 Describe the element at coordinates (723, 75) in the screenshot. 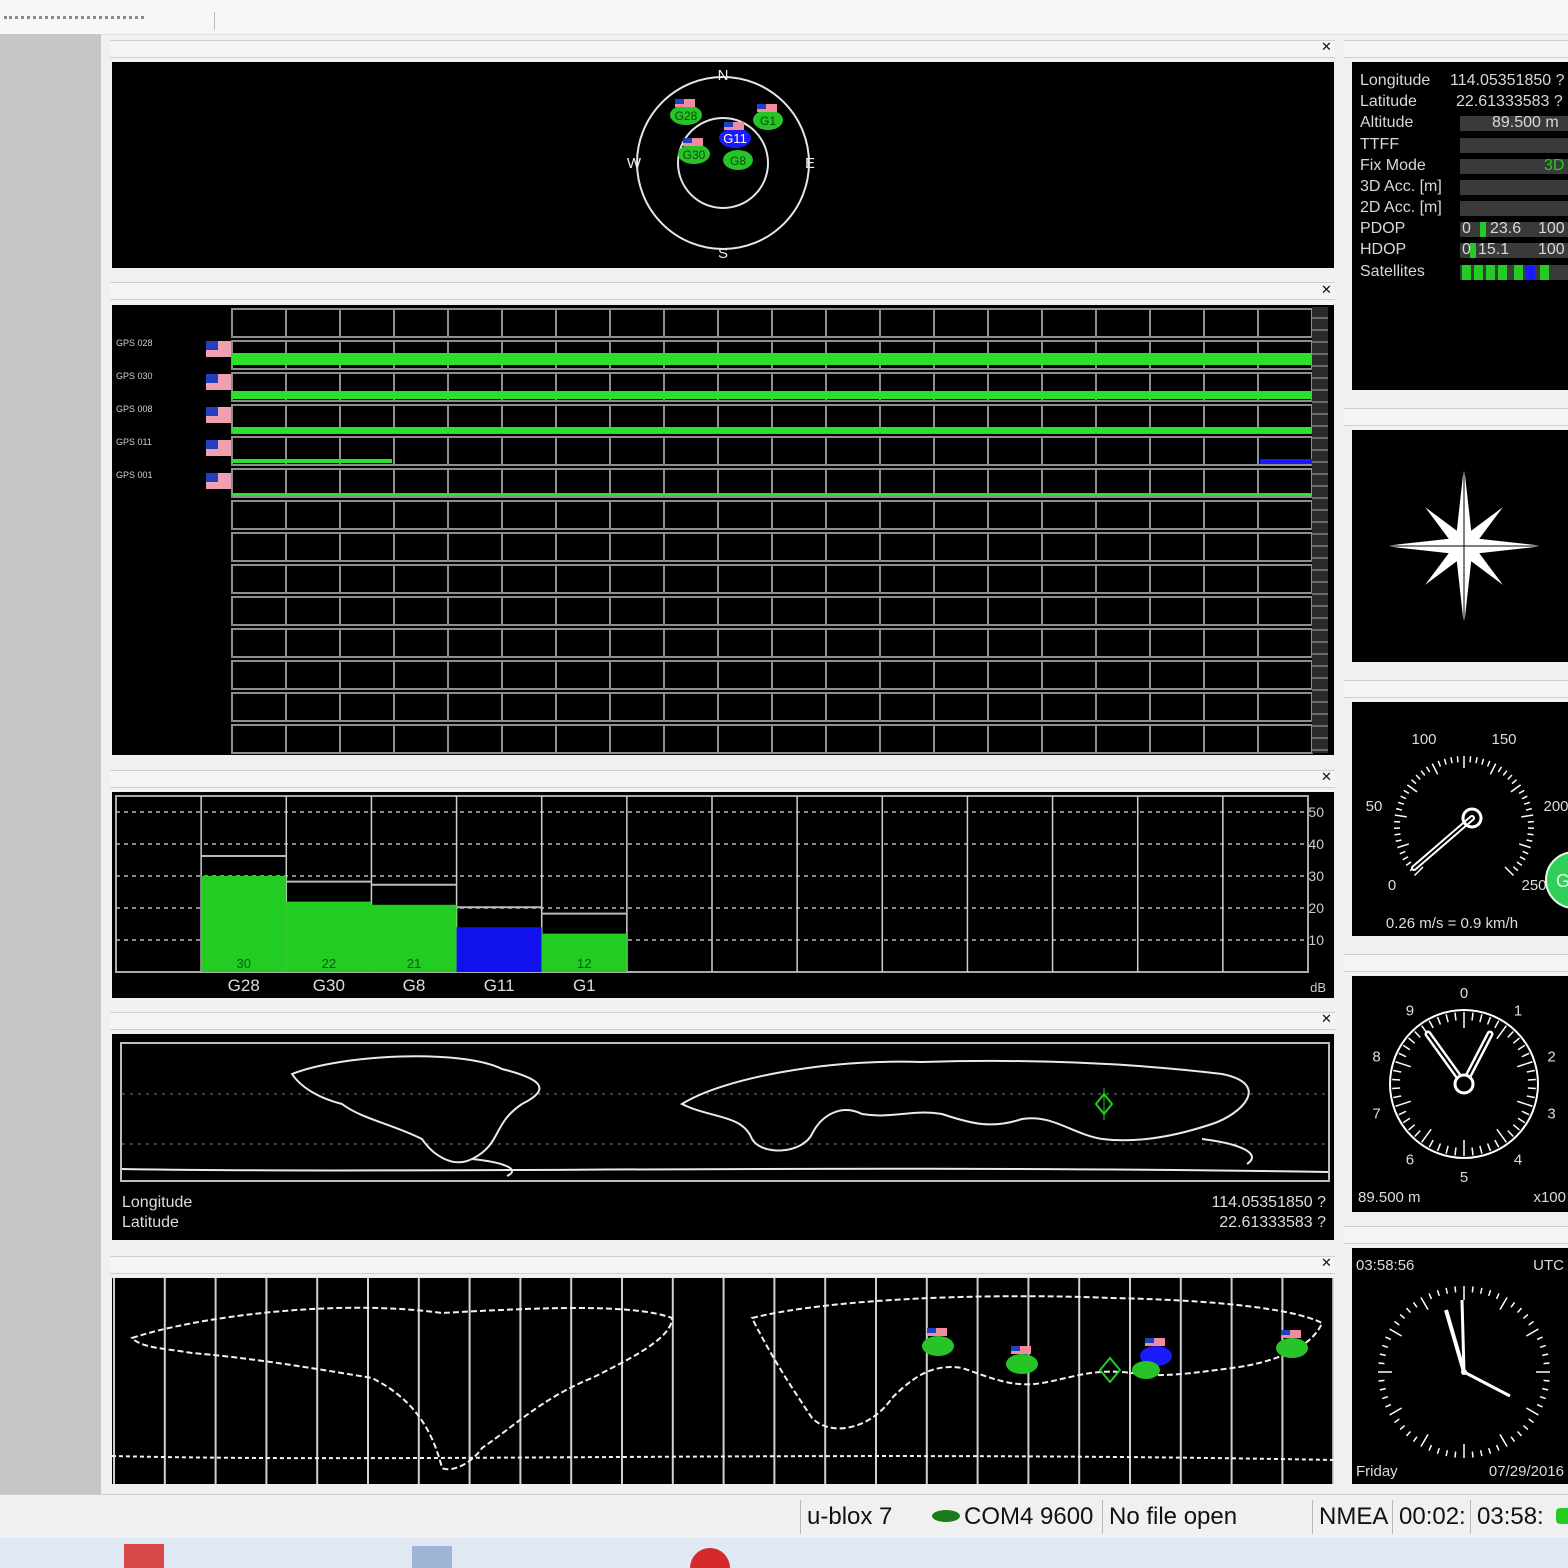

I see `compass-north-label: N` at that location.